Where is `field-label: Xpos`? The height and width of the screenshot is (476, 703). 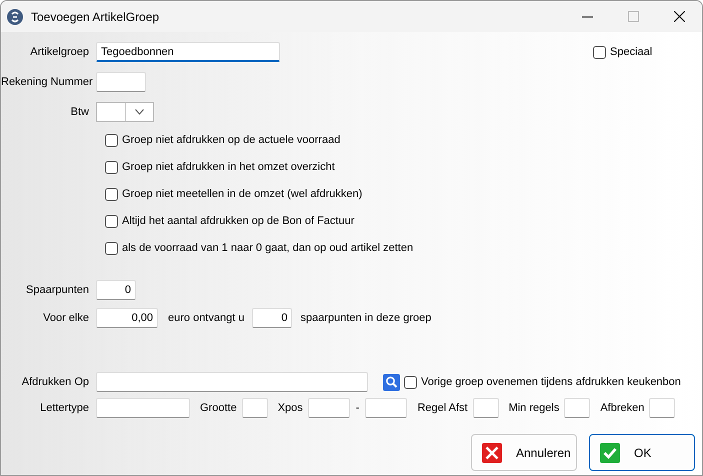 field-label: Xpos is located at coordinates (290, 408).